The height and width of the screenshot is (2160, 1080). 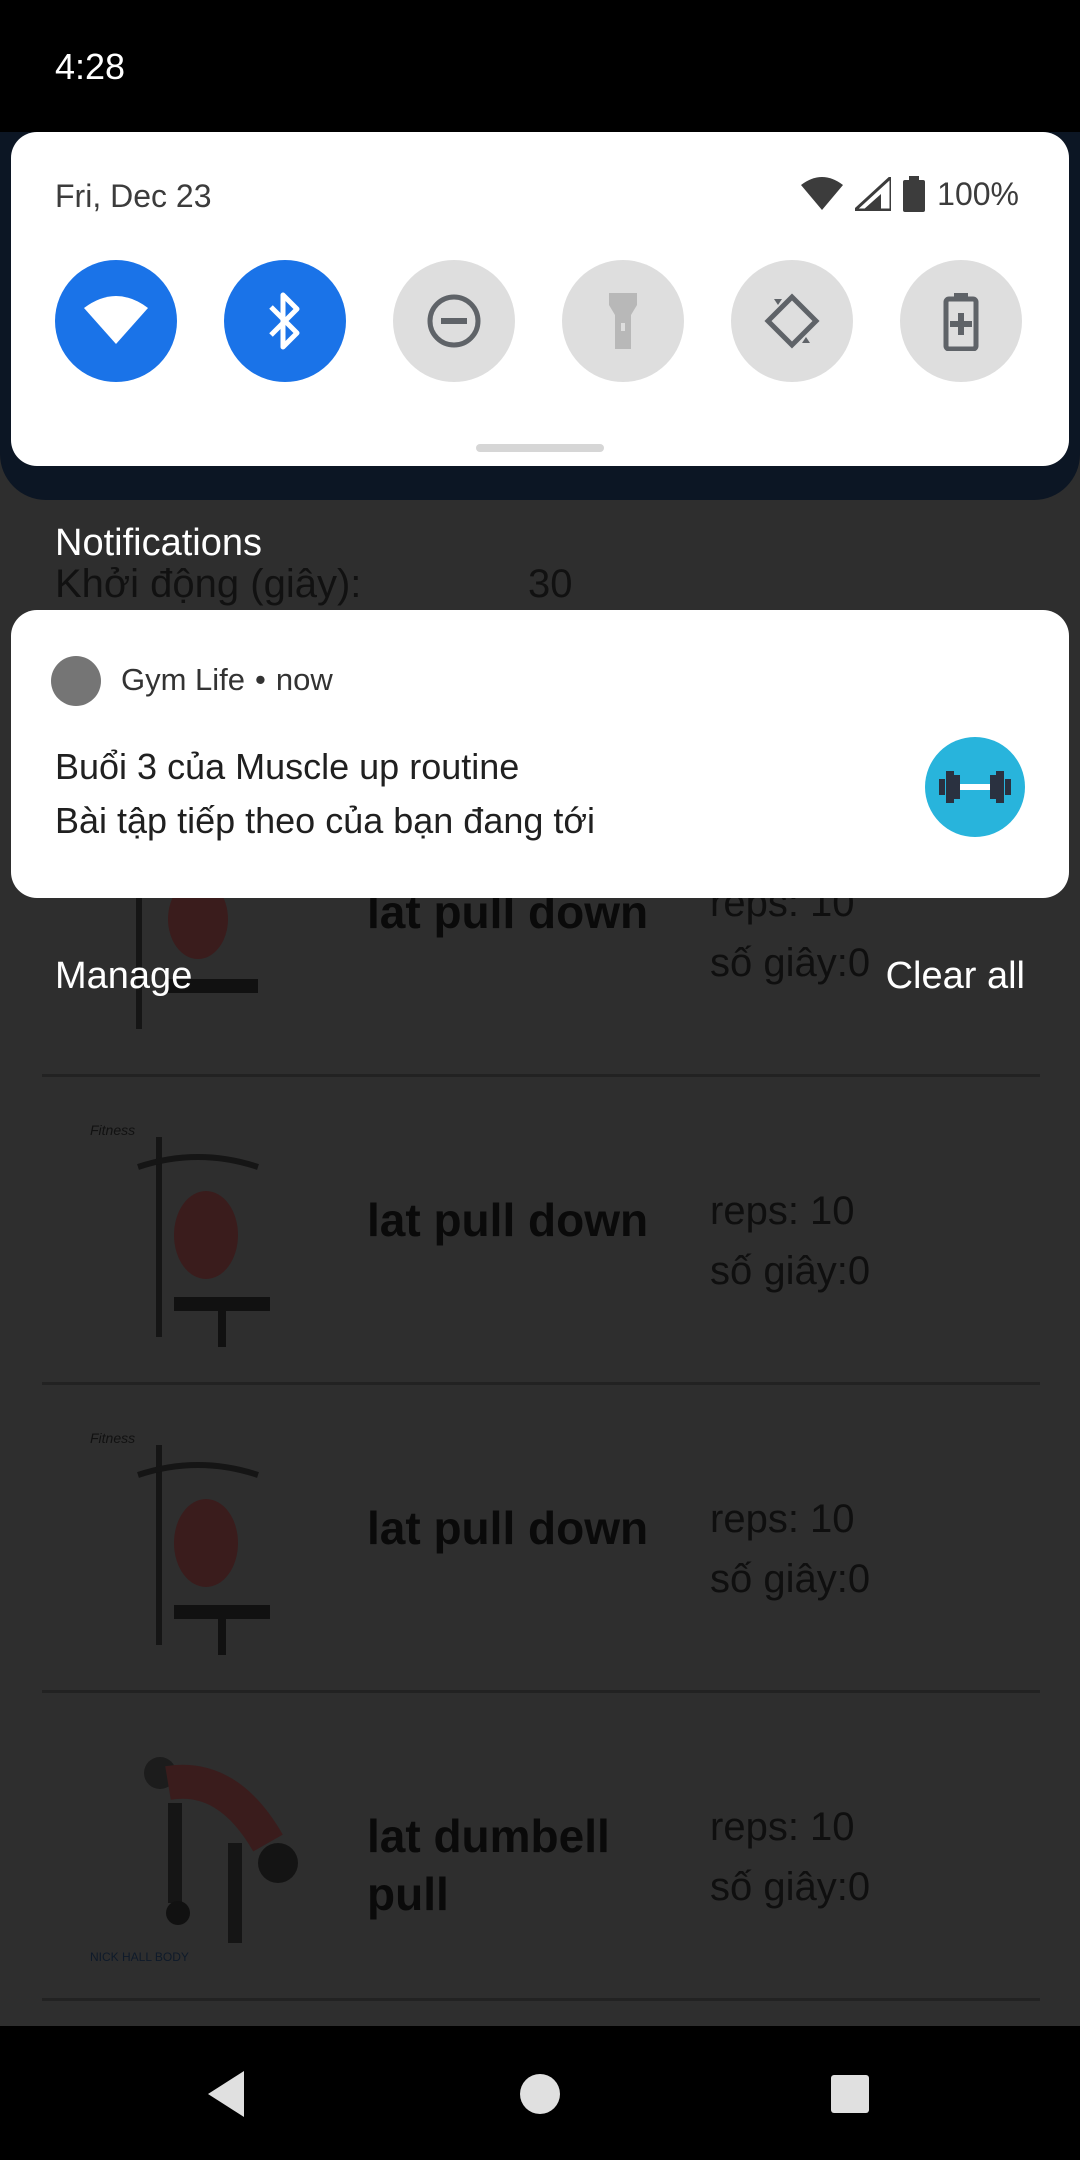 What do you see at coordinates (287, 766) in the screenshot?
I see `notification-title: Buổi 3 của Muscle up routine` at bounding box center [287, 766].